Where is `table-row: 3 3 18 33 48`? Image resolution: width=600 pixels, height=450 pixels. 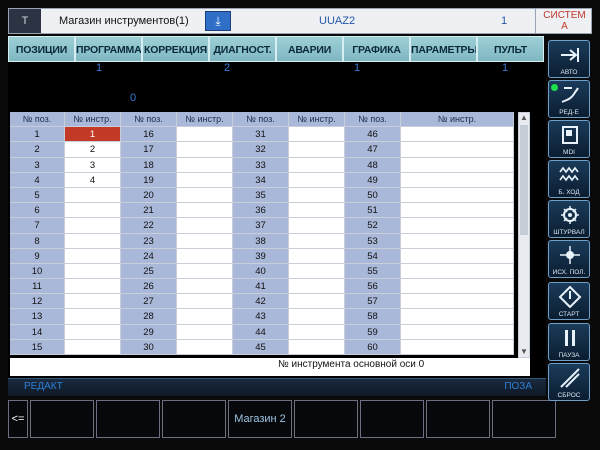
table-row: 3 3 18 33 48 is located at coordinates (265, 165).